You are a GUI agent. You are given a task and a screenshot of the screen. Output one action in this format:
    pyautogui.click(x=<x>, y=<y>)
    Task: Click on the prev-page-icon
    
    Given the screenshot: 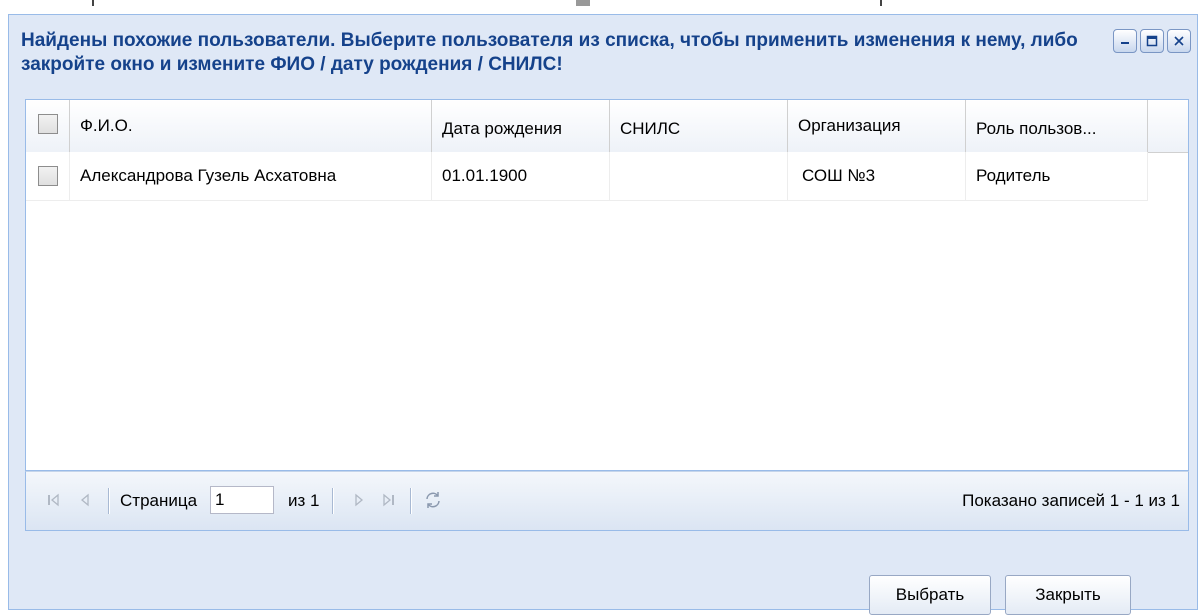 What is the action you would take?
    pyautogui.click(x=85, y=500)
    